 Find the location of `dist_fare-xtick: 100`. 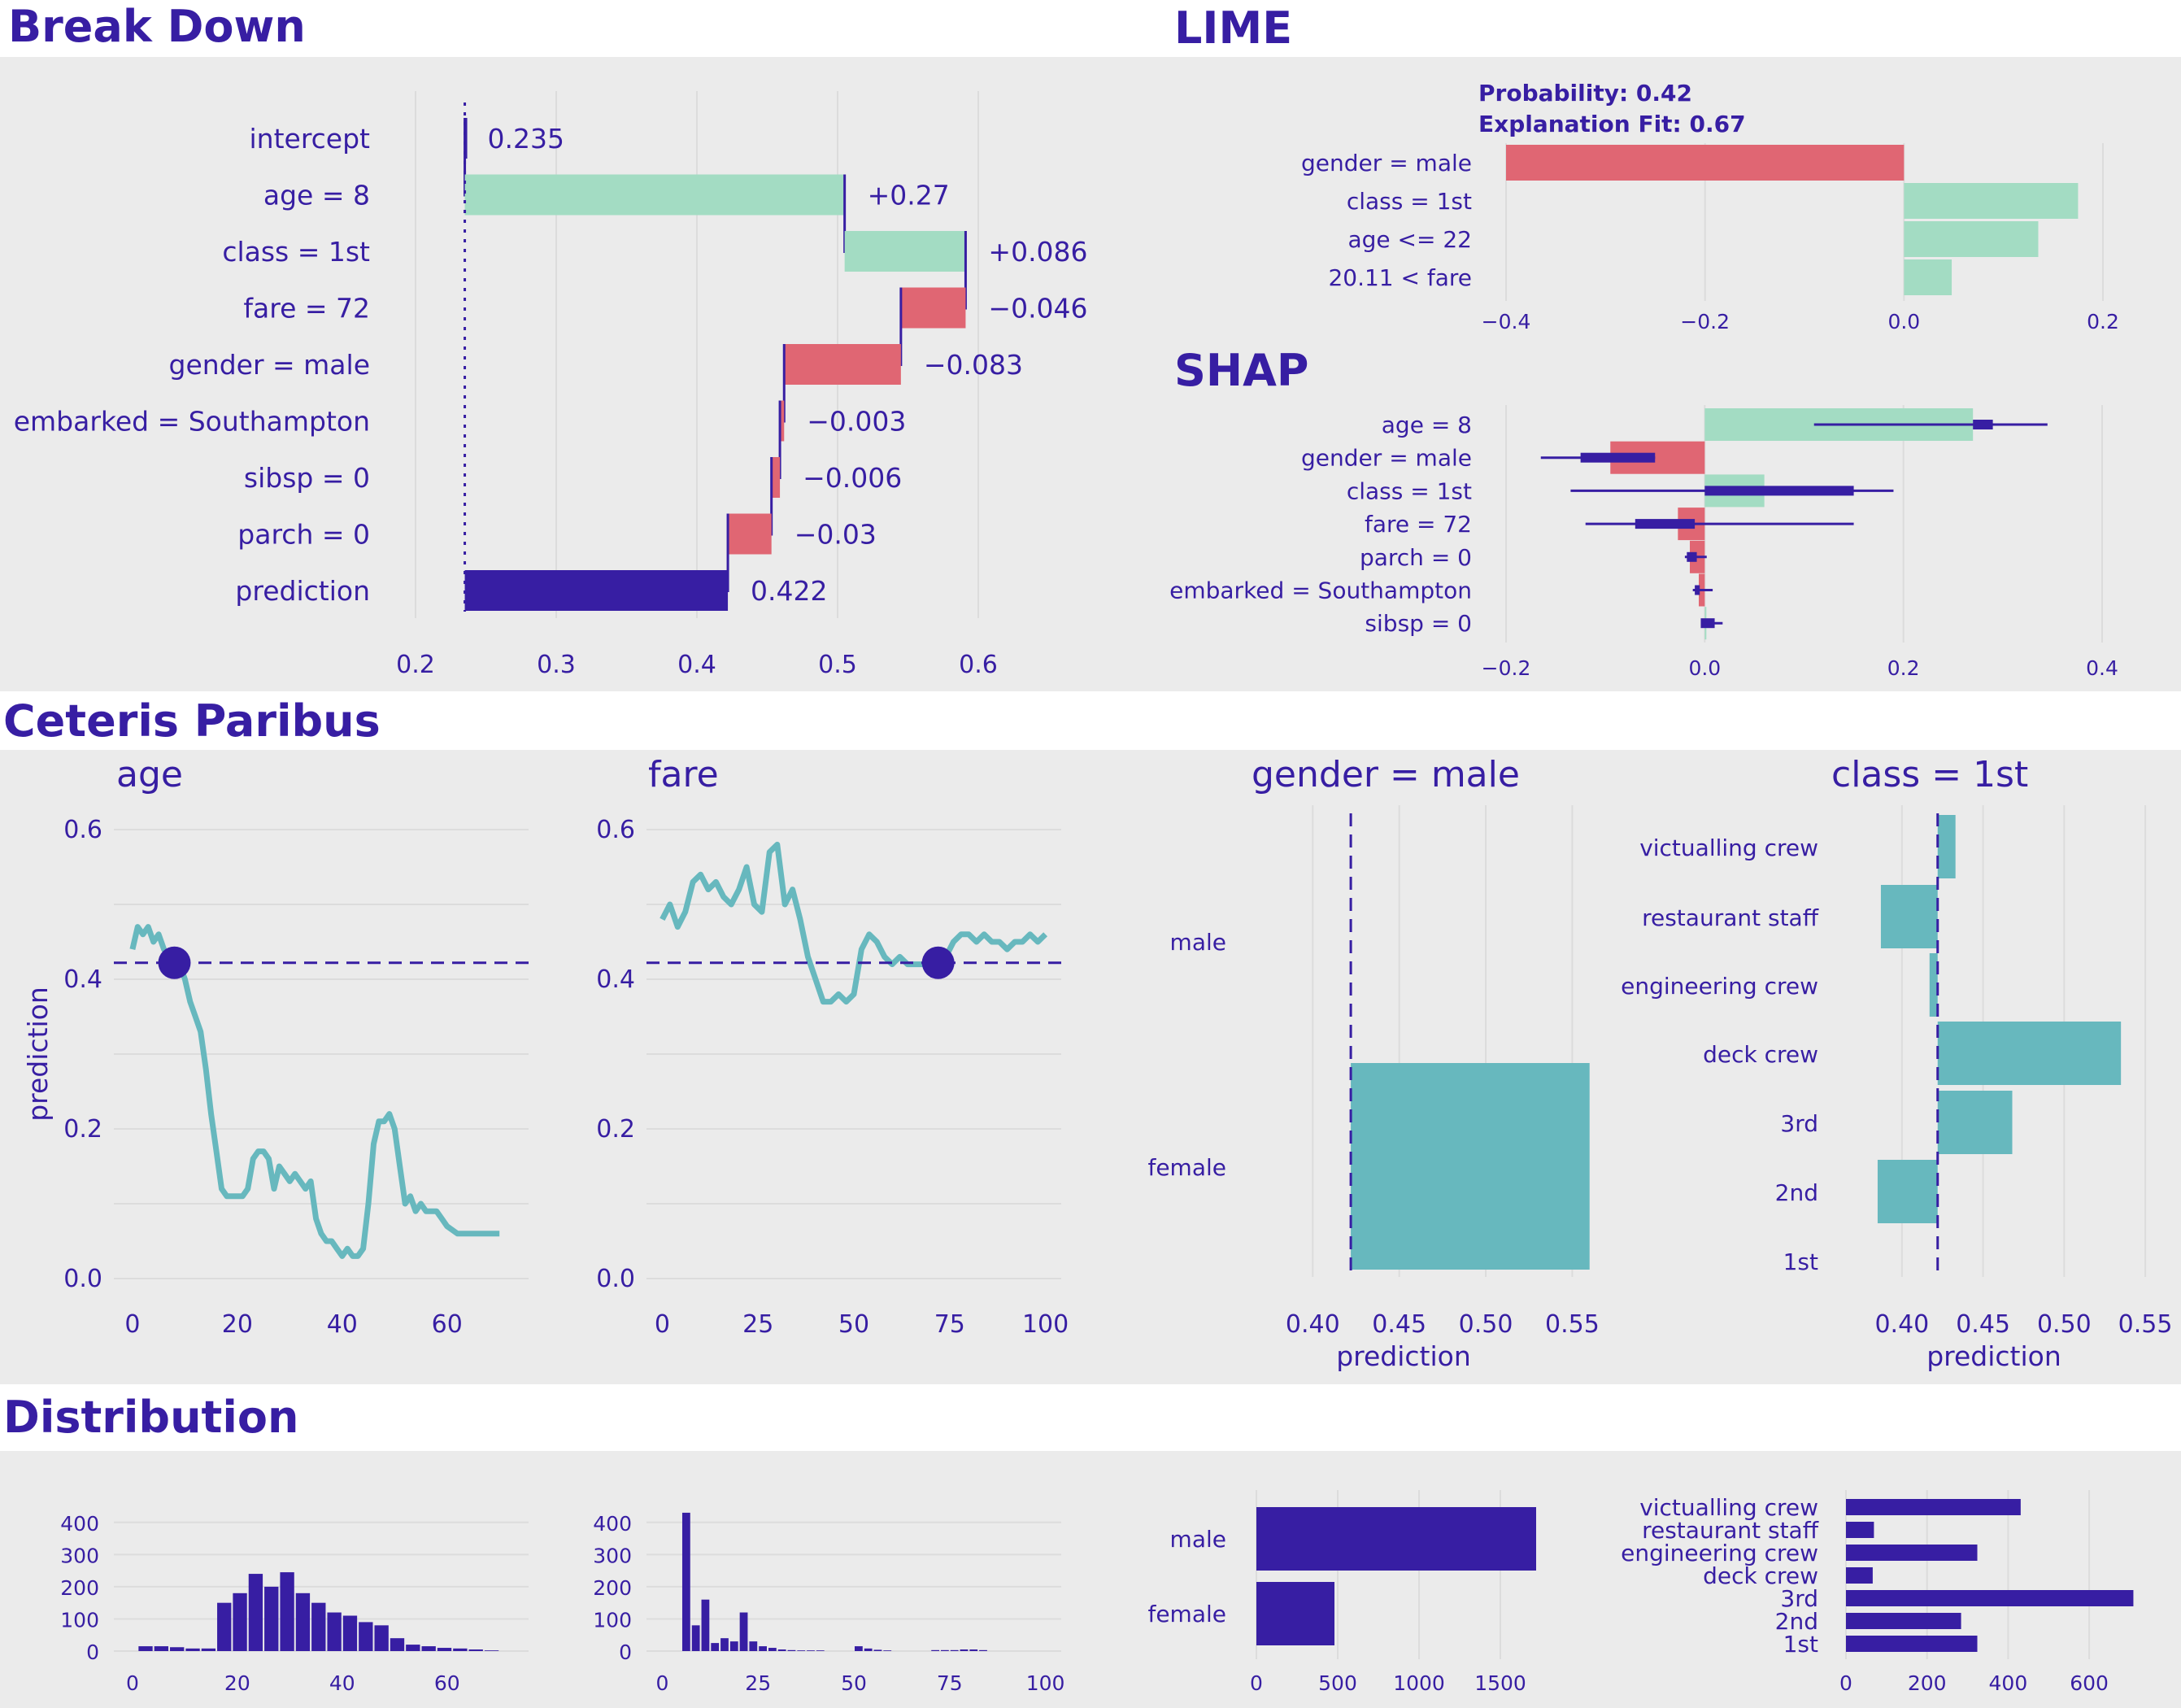

dist_fare-xtick: 100 is located at coordinates (1045, 1683).